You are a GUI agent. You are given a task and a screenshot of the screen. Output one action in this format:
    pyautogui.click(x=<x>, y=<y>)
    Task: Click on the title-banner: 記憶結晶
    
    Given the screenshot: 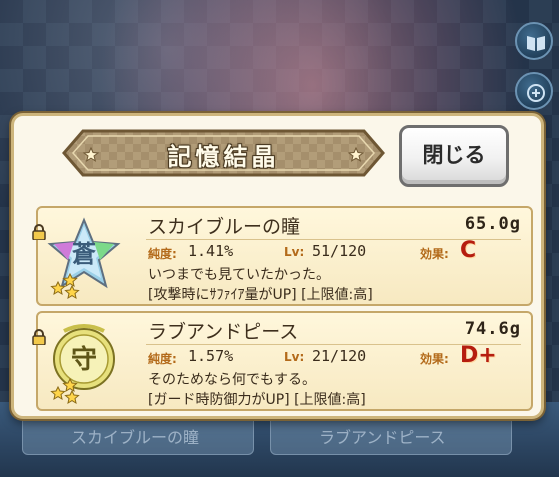 What is the action you would take?
    pyautogui.click(x=223, y=153)
    